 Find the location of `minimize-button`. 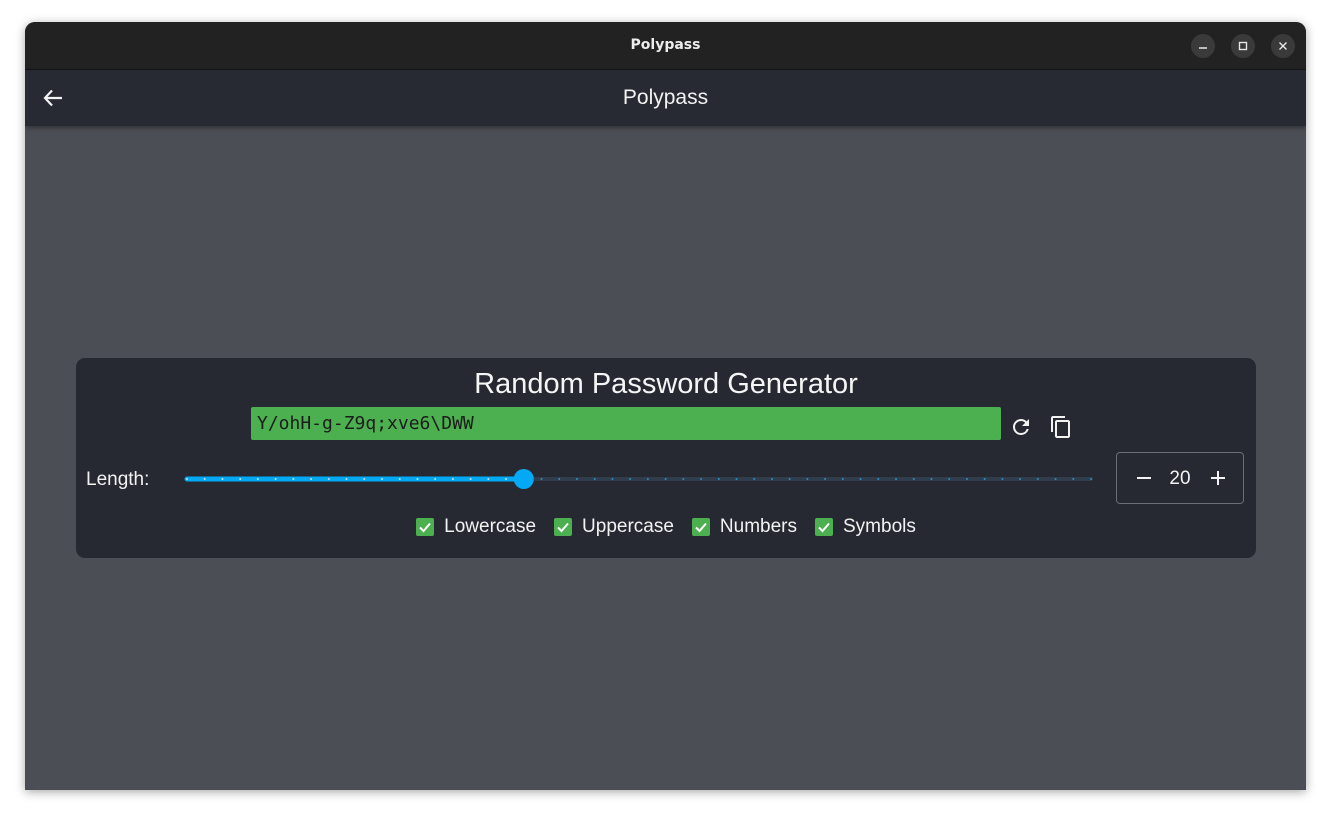

minimize-button is located at coordinates (1203, 46).